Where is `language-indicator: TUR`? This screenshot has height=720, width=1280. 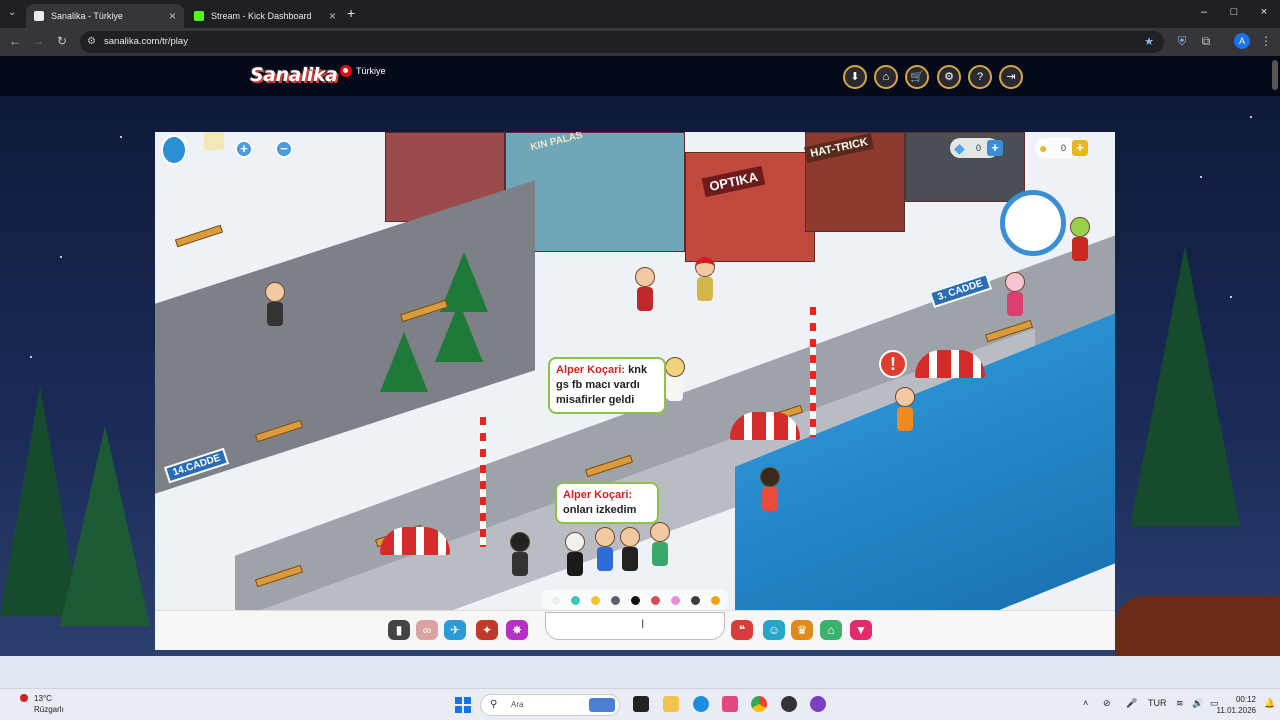
language-indicator: TUR is located at coordinates (1157, 703).